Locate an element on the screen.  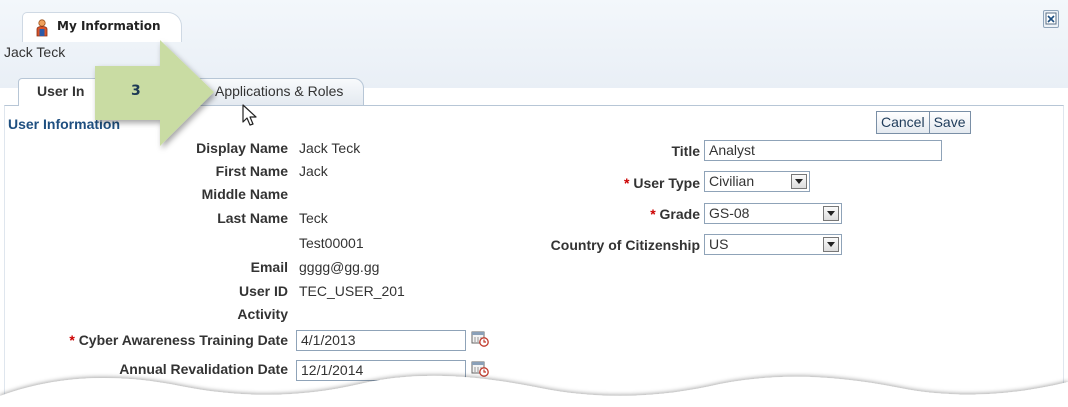
user-icon is located at coordinates (42, 28).